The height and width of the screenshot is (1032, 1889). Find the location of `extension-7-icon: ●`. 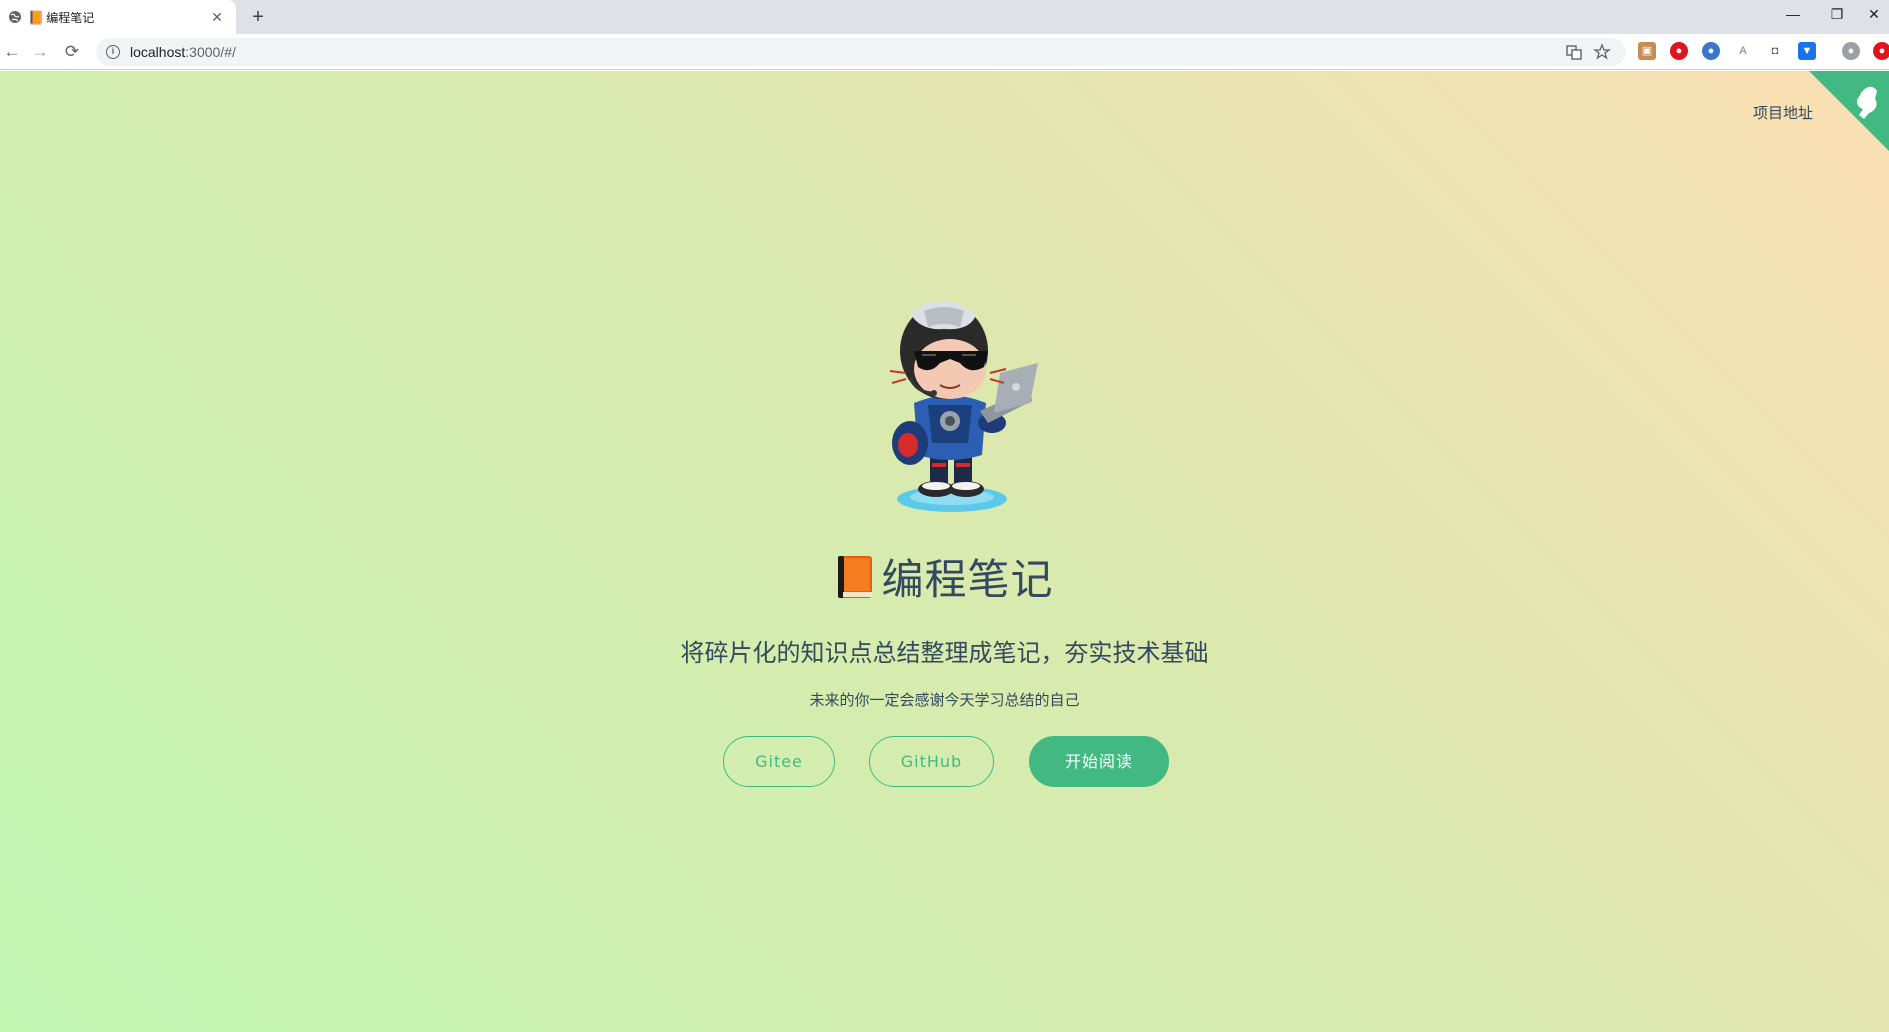

extension-7-icon: ● is located at coordinates (1881, 51).